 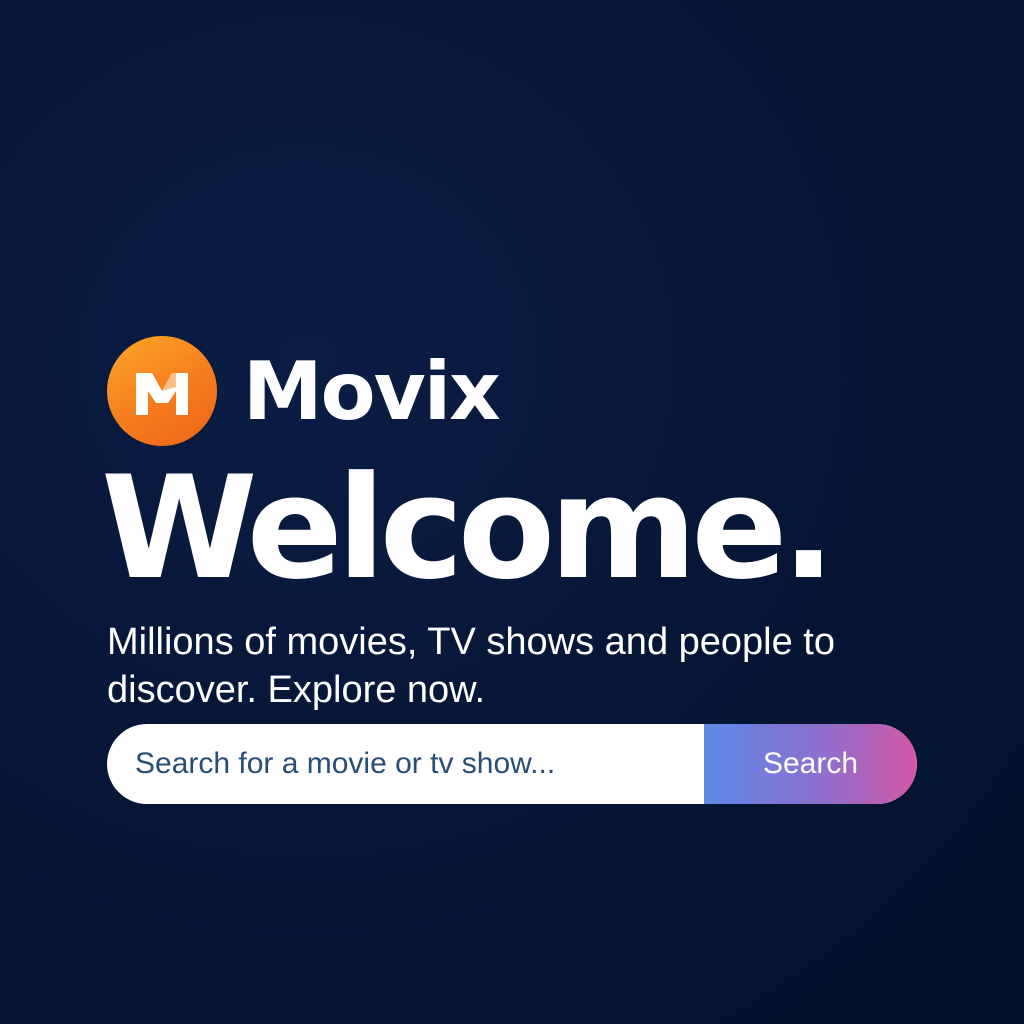 What do you see at coordinates (405, 764) in the screenshot?
I see `search-input` at bounding box center [405, 764].